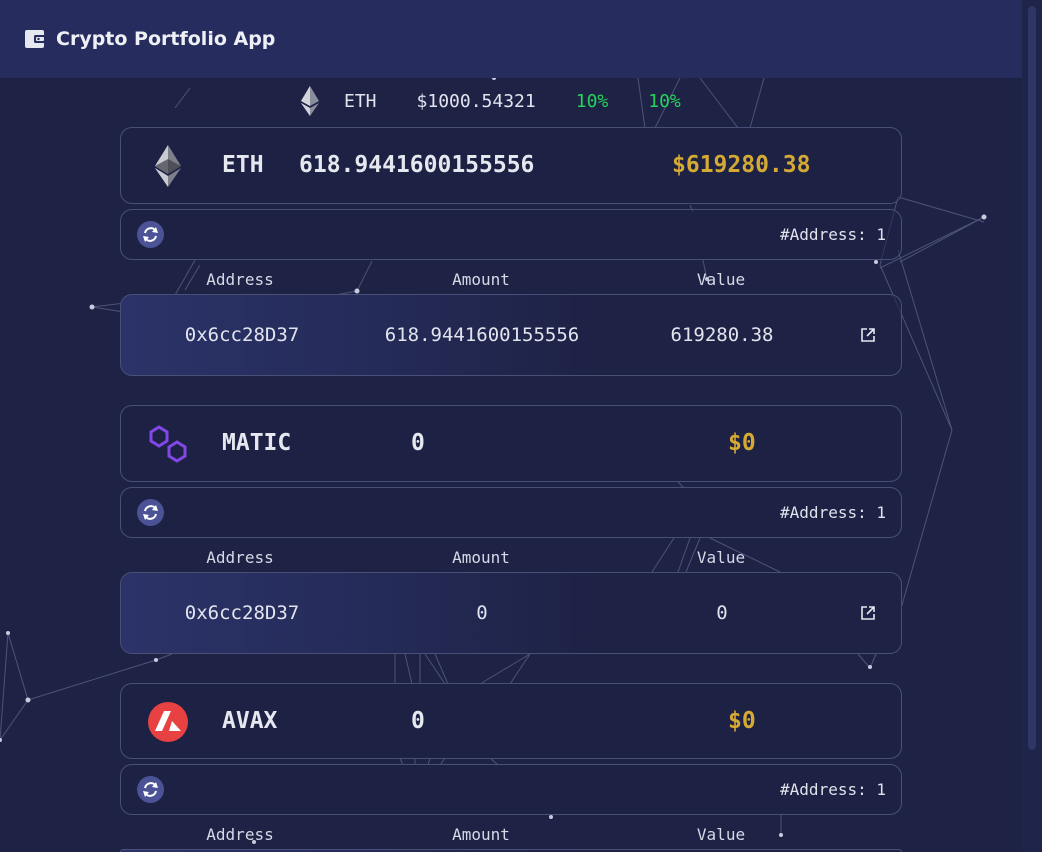  I want to click on address-row: 0x6cc28D37 0 0, so click(511, 613).